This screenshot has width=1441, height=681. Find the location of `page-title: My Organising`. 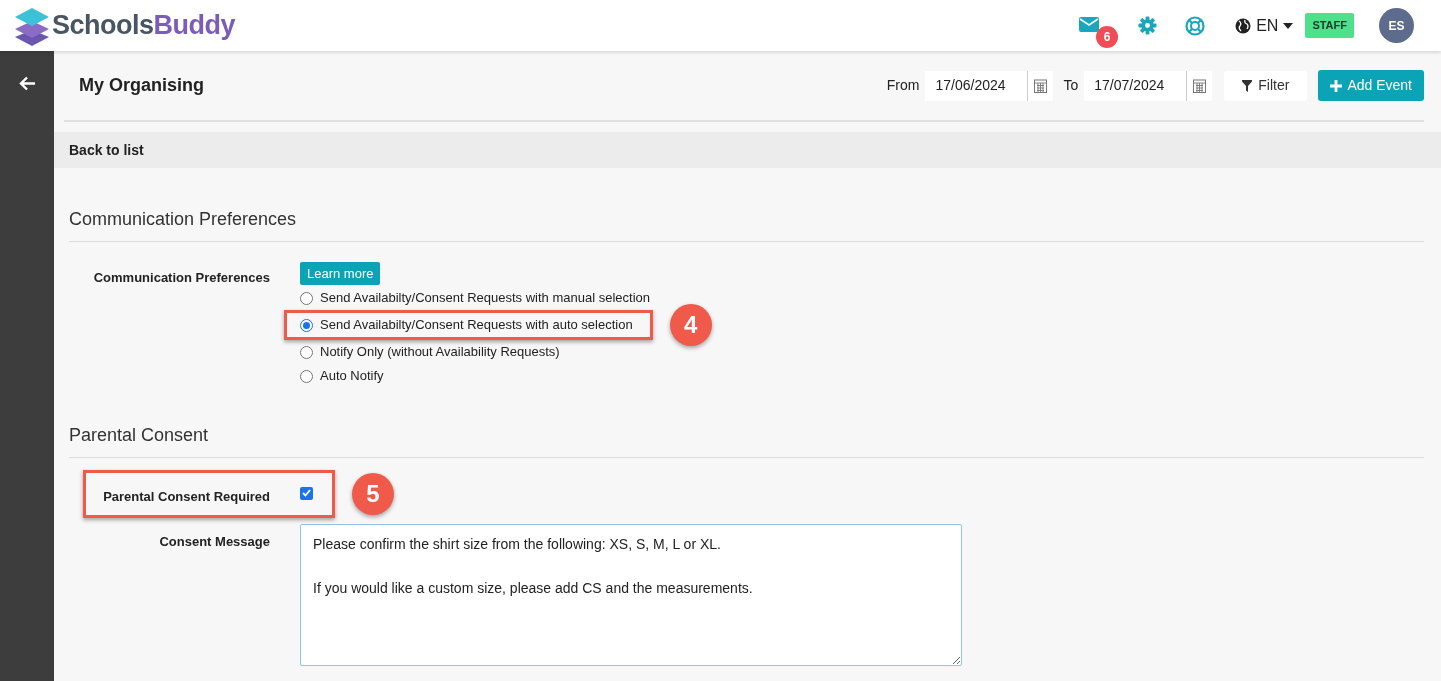

page-title: My Organising is located at coordinates (141, 85).